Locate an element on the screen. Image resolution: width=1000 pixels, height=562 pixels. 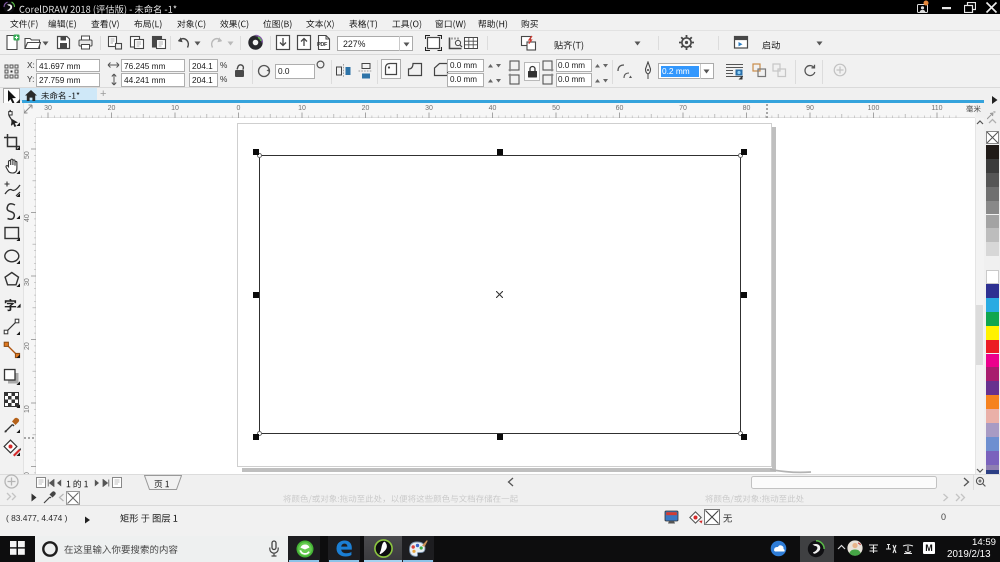
svg-text: 10 is located at coordinates (27, 409).